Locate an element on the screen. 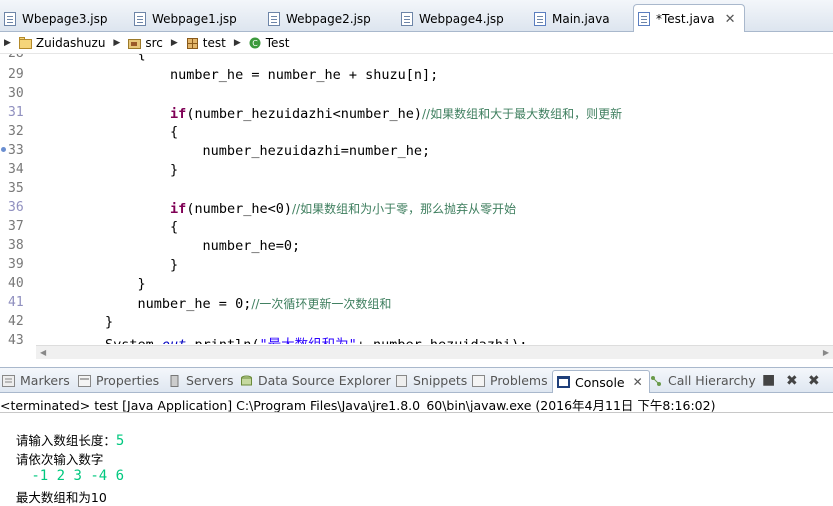  console-input-text: 5 is located at coordinates (120, 441).